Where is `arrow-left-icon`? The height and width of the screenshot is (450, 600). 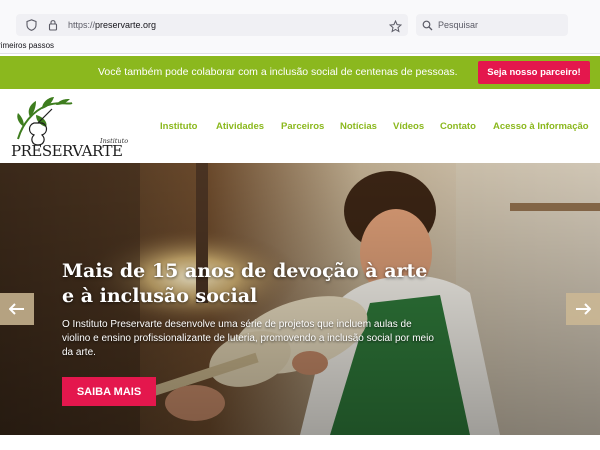
arrow-left-icon is located at coordinates (16, 309).